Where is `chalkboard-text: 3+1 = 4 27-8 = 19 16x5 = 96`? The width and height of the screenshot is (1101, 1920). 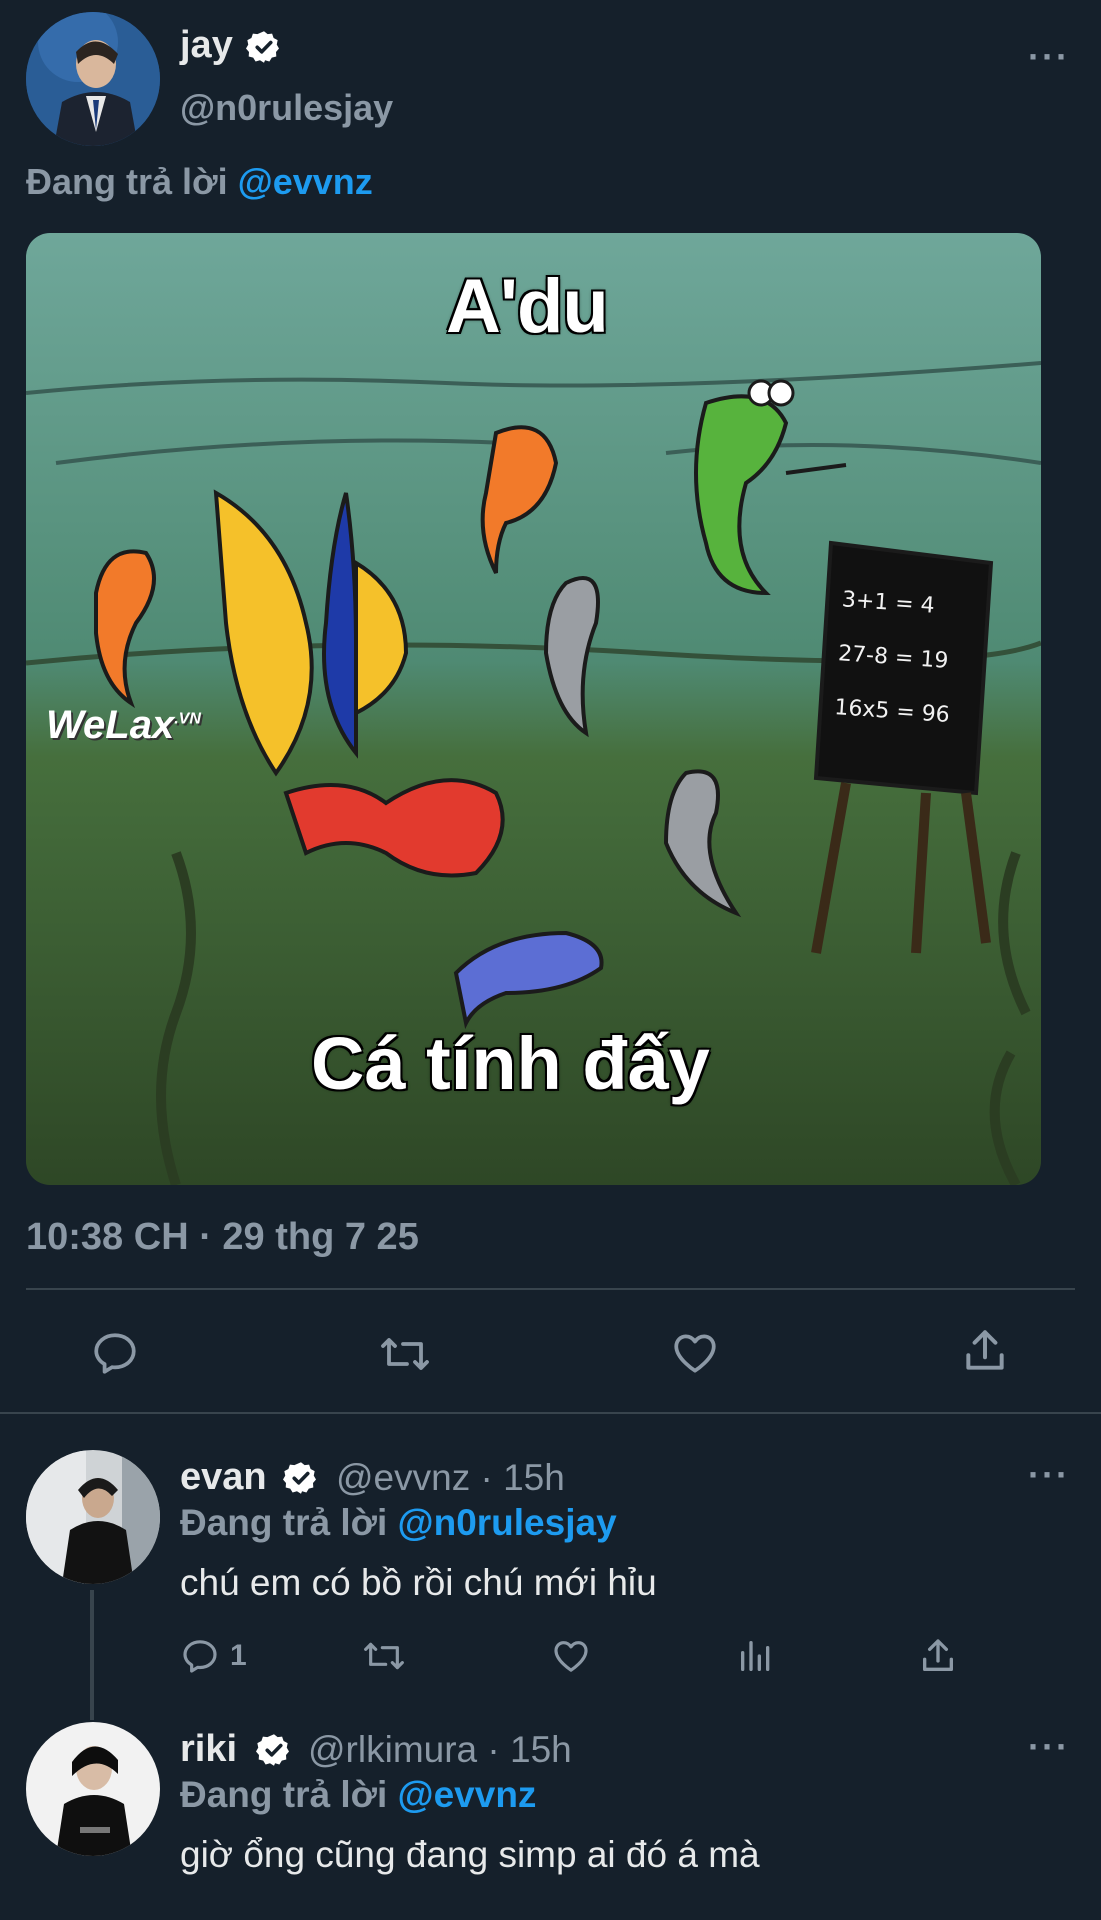 chalkboard-text: 3+1 = 4 27-8 = 19 16x5 = 96 is located at coordinates (908, 658).